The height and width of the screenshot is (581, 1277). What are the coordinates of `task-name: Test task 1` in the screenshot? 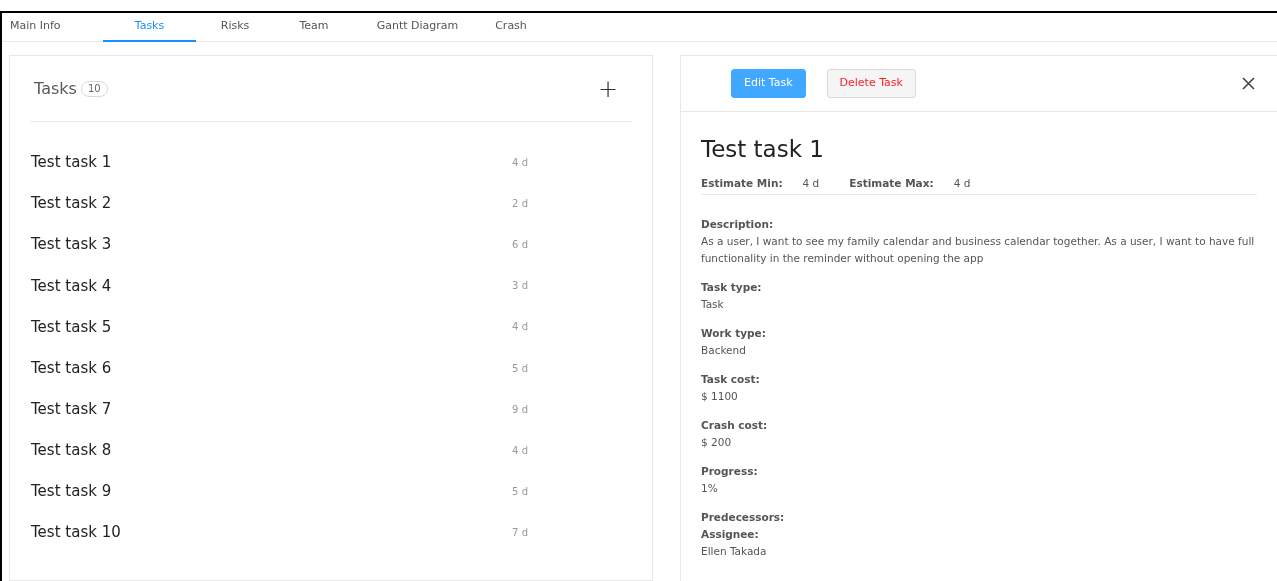 It's located at (71, 163).